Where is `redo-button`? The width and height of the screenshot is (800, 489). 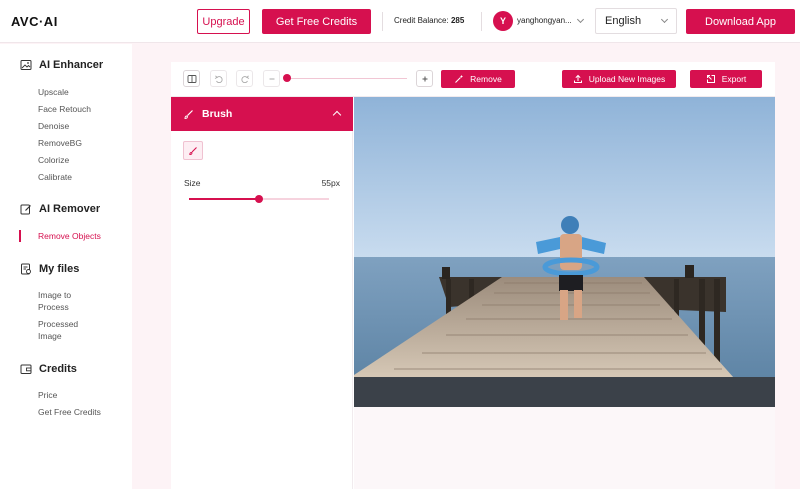 redo-button is located at coordinates (244, 78).